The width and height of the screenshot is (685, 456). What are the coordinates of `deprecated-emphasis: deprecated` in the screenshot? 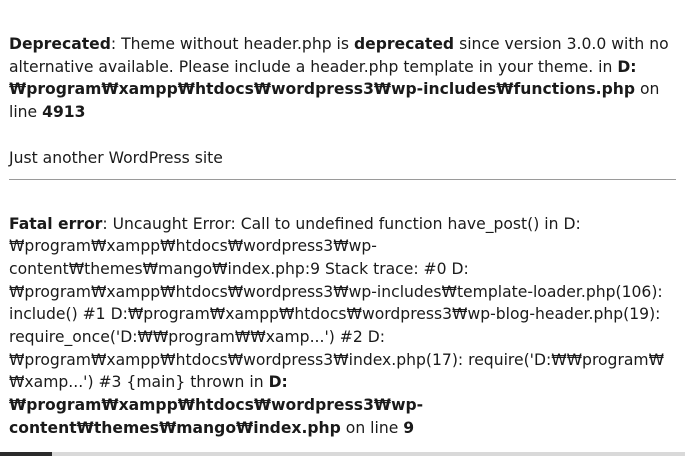 It's located at (404, 44).